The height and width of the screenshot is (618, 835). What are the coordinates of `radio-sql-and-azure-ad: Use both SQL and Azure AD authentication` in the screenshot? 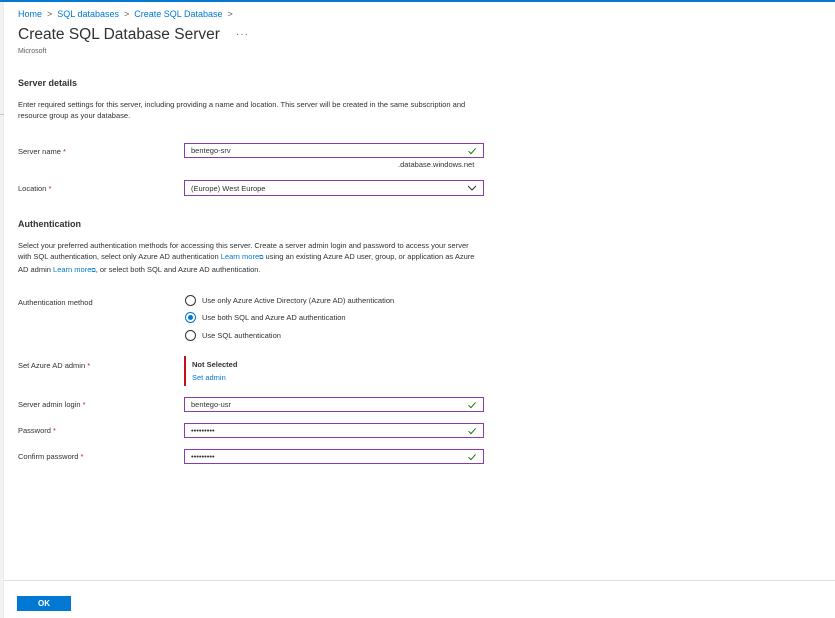 It's located at (265, 317).